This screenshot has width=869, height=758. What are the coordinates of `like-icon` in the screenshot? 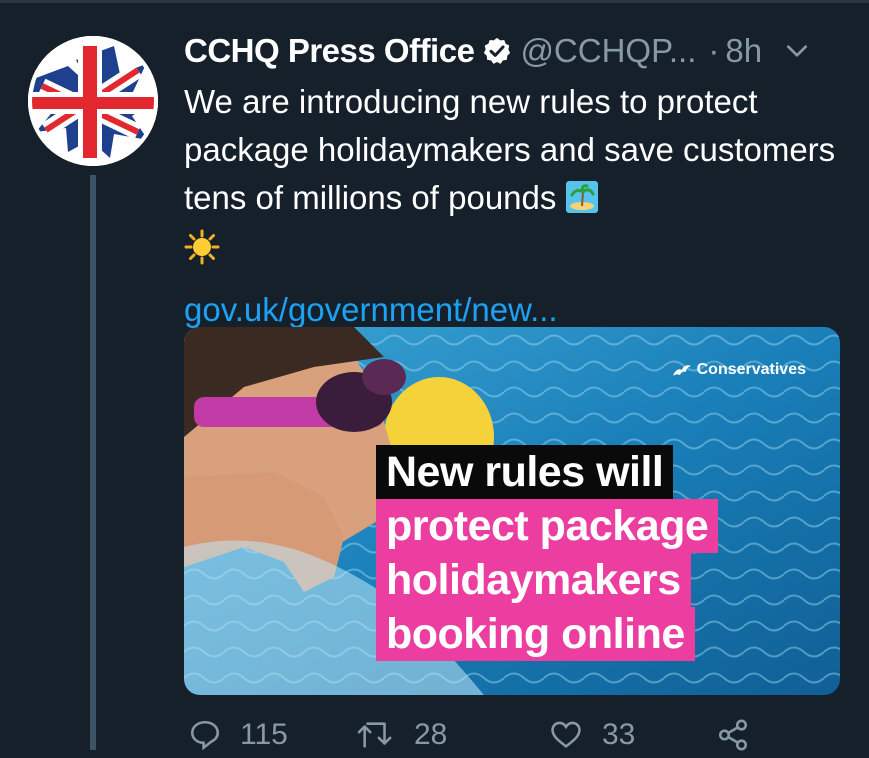 It's located at (566, 734).